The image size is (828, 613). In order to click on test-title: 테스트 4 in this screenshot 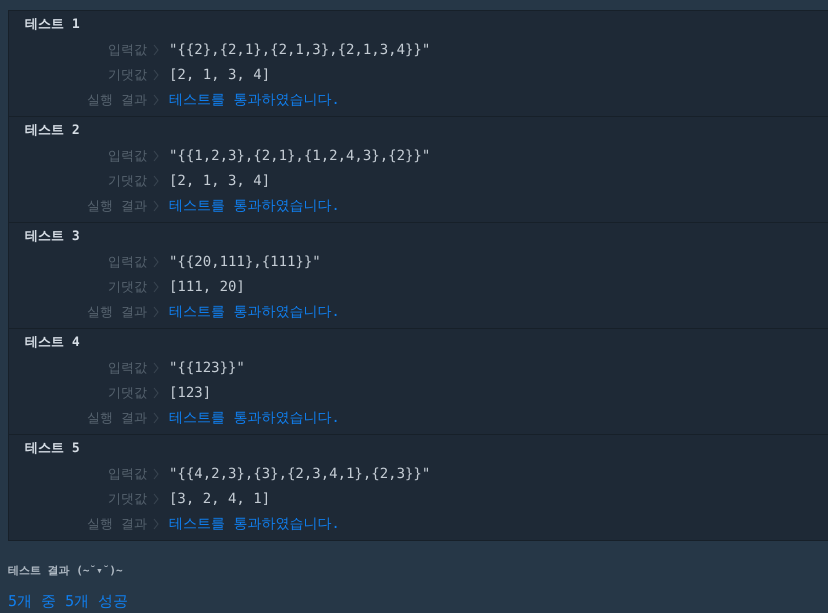, I will do `click(52, 343)`.